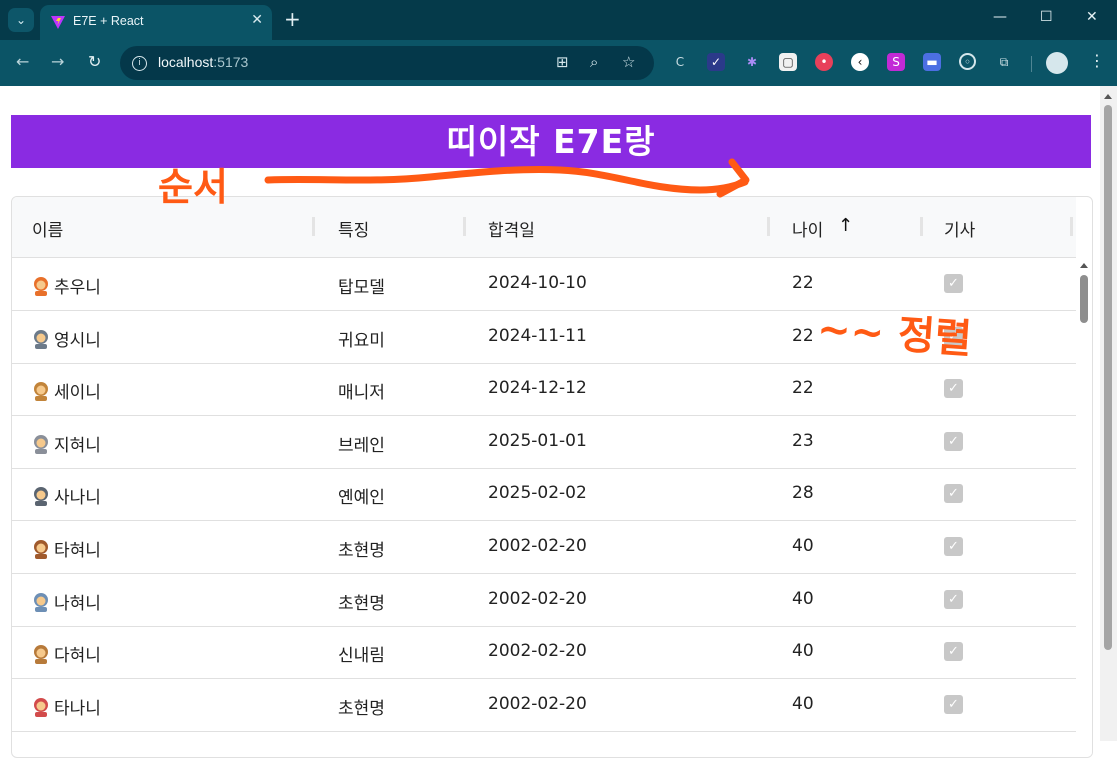 The height and width of the screenshot is (758, 1117). What do you see at coordinates (292, 19) in the screenshot?
I see `new-tab-button: +` at bounding box center [292, 19].